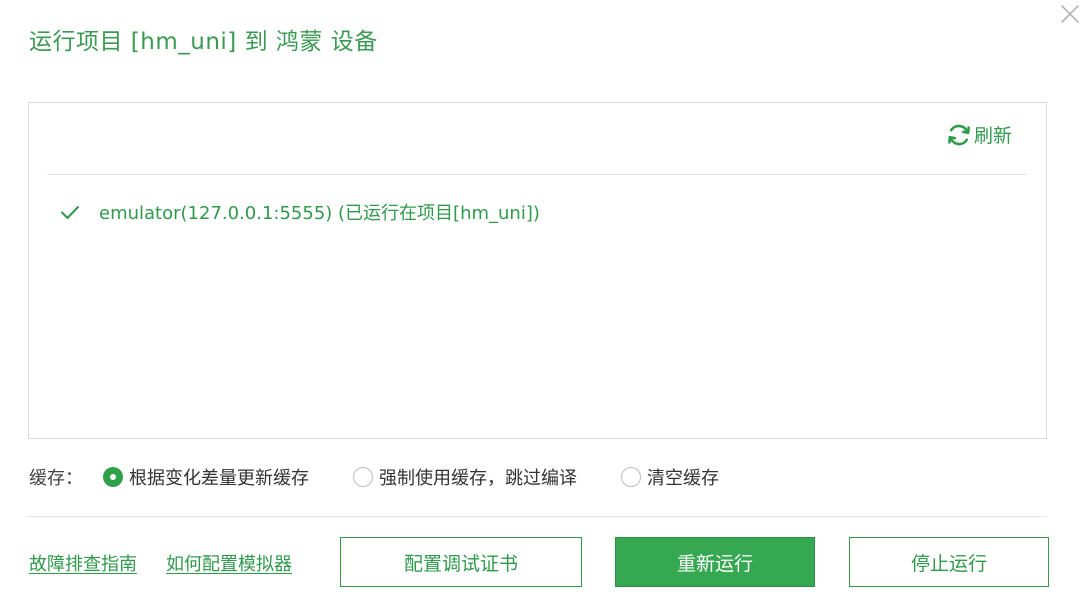  Describe the element at coordinates (537, 516) in the screenshot. I see `footer-divider` at that location.